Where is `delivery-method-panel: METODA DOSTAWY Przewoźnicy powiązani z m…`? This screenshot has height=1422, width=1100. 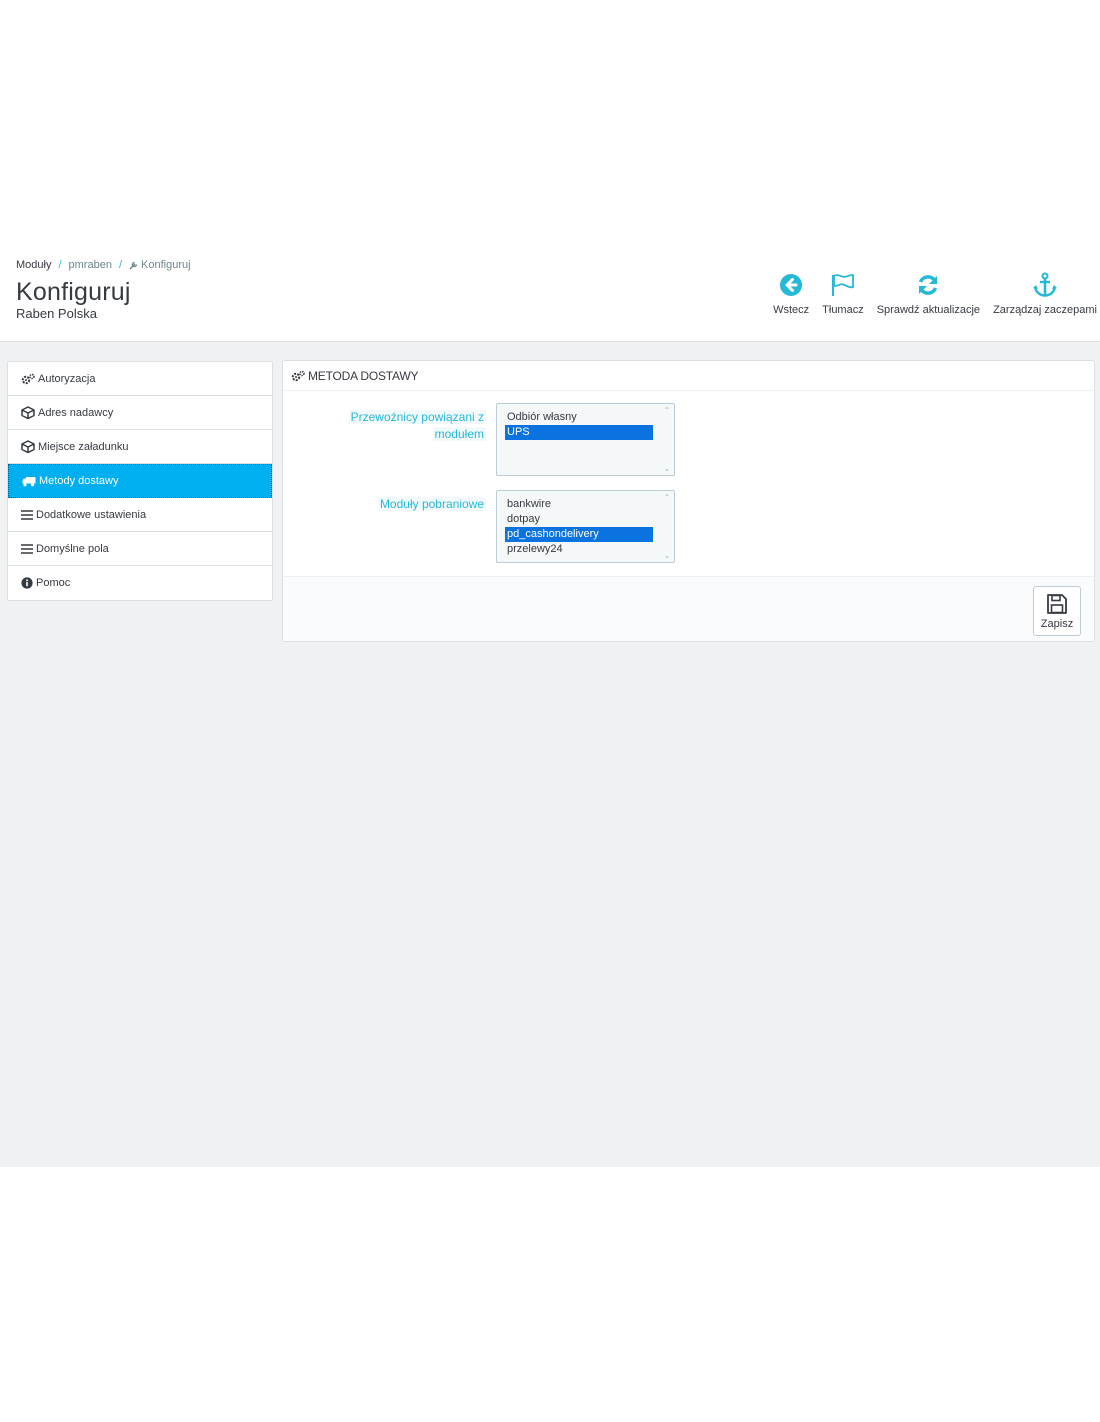 delivery-method-panel: METODA DOSTAWY Przewoźnicy powiązani z m… is located at coordinates (688, 501).